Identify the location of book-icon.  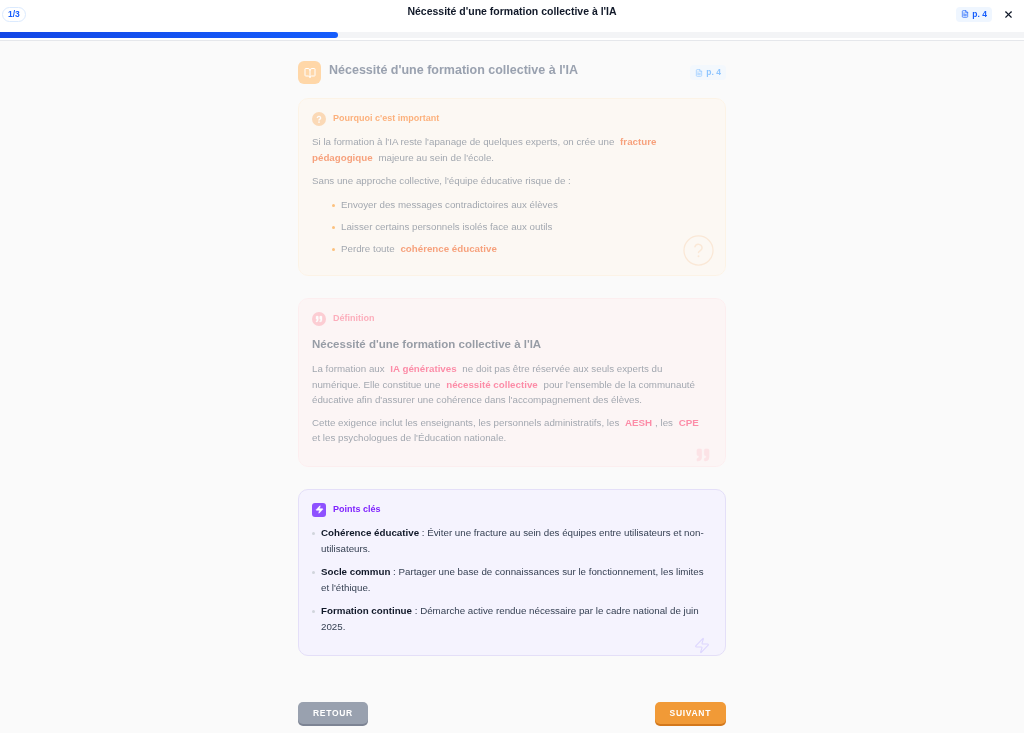
(309, 72).